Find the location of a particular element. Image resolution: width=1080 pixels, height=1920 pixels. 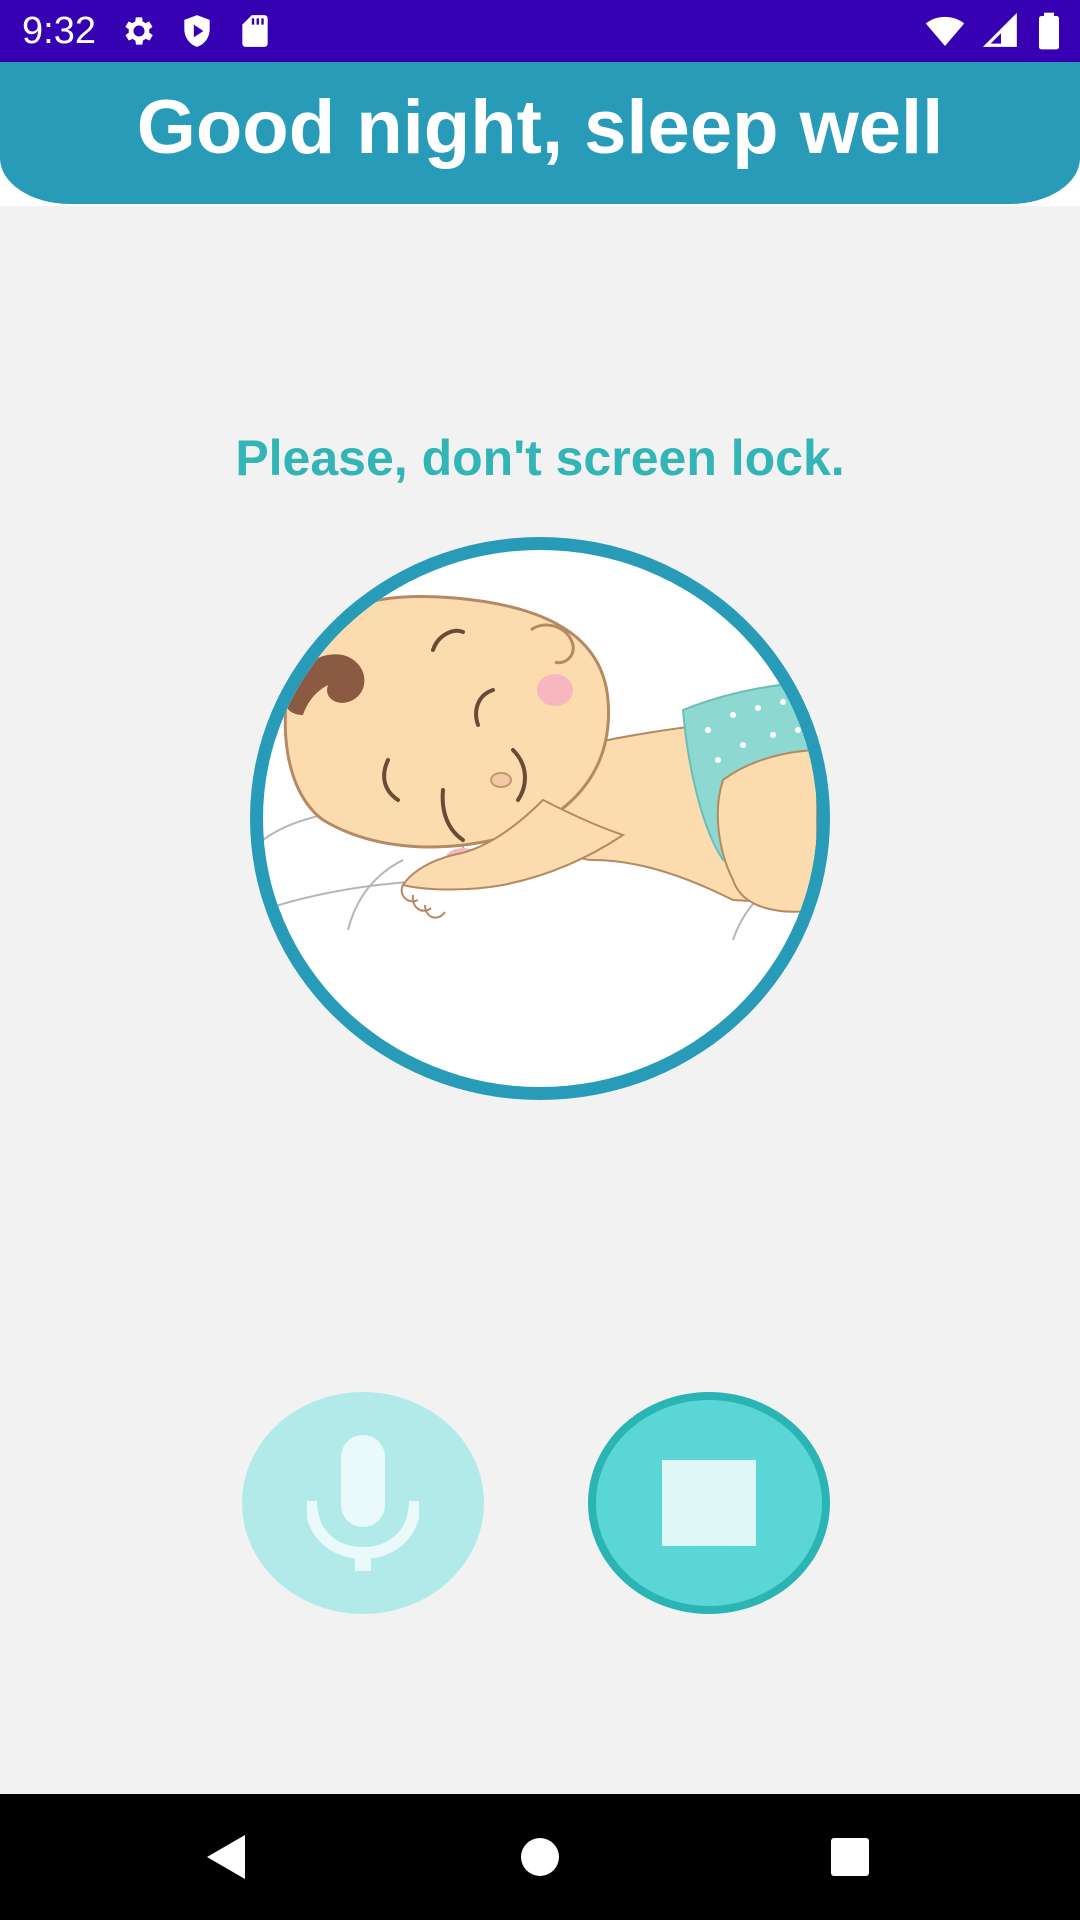

battery-icon is located at coordinates (1049, 31).